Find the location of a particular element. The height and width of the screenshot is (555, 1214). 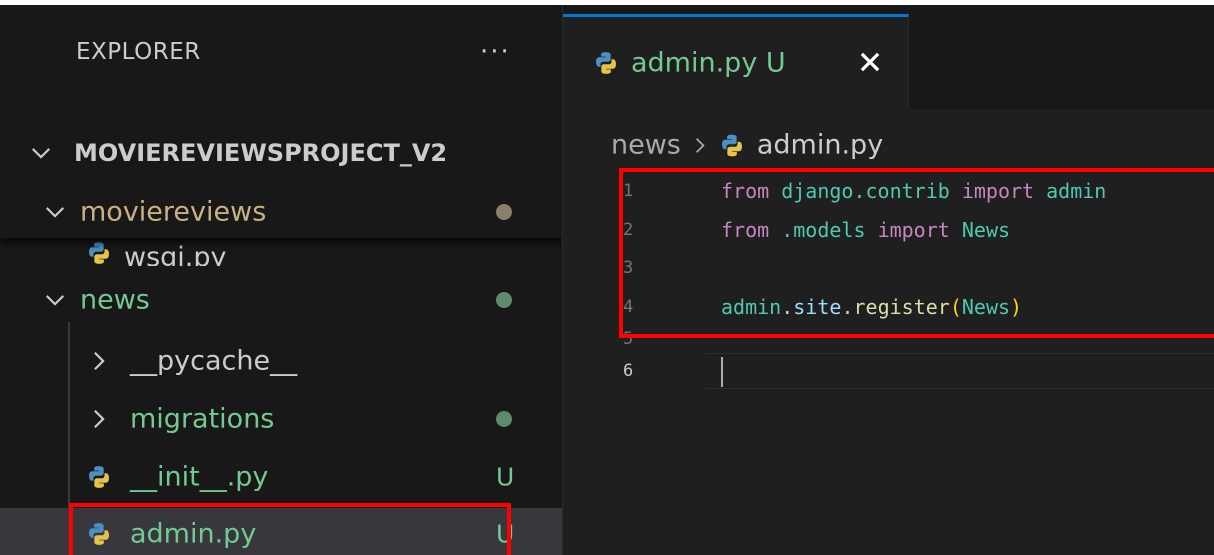

modified-dot is located at coordinates (504, 212).